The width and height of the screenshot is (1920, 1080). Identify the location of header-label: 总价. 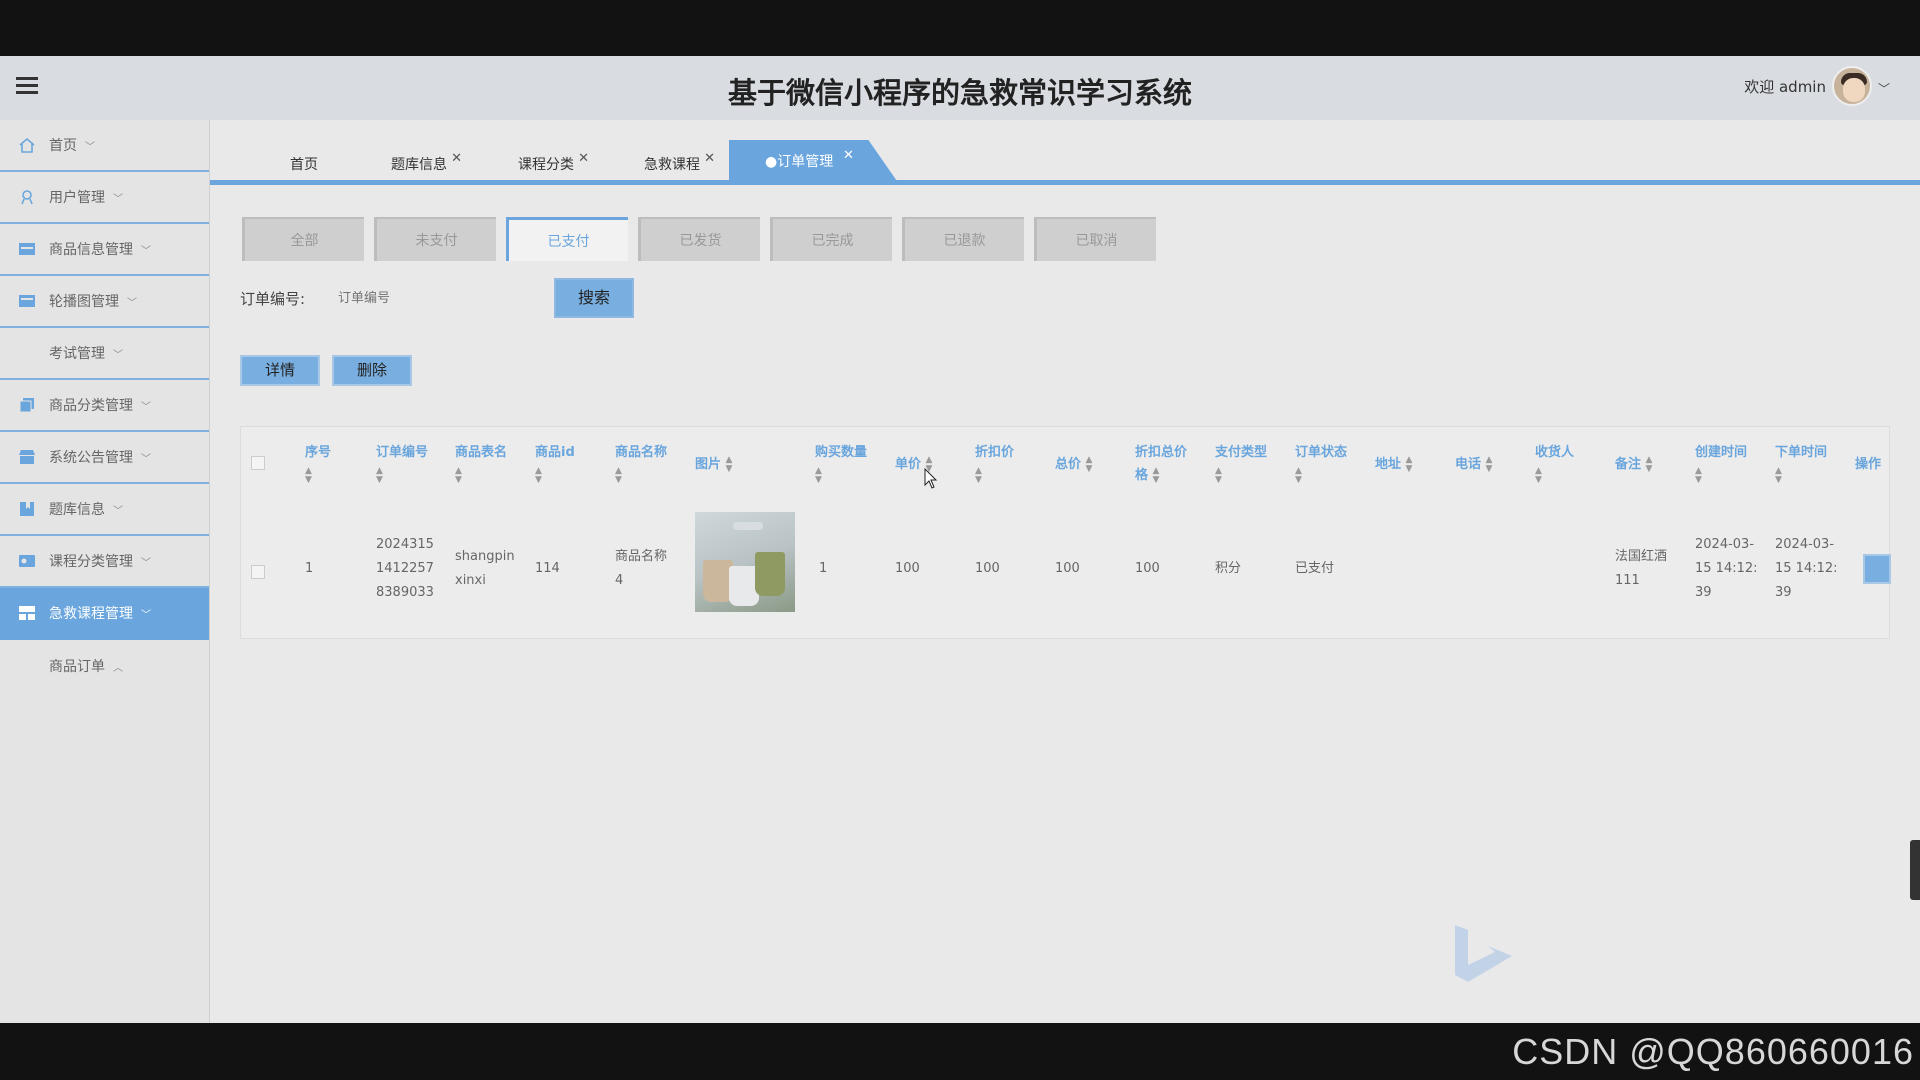
(1068, 464).